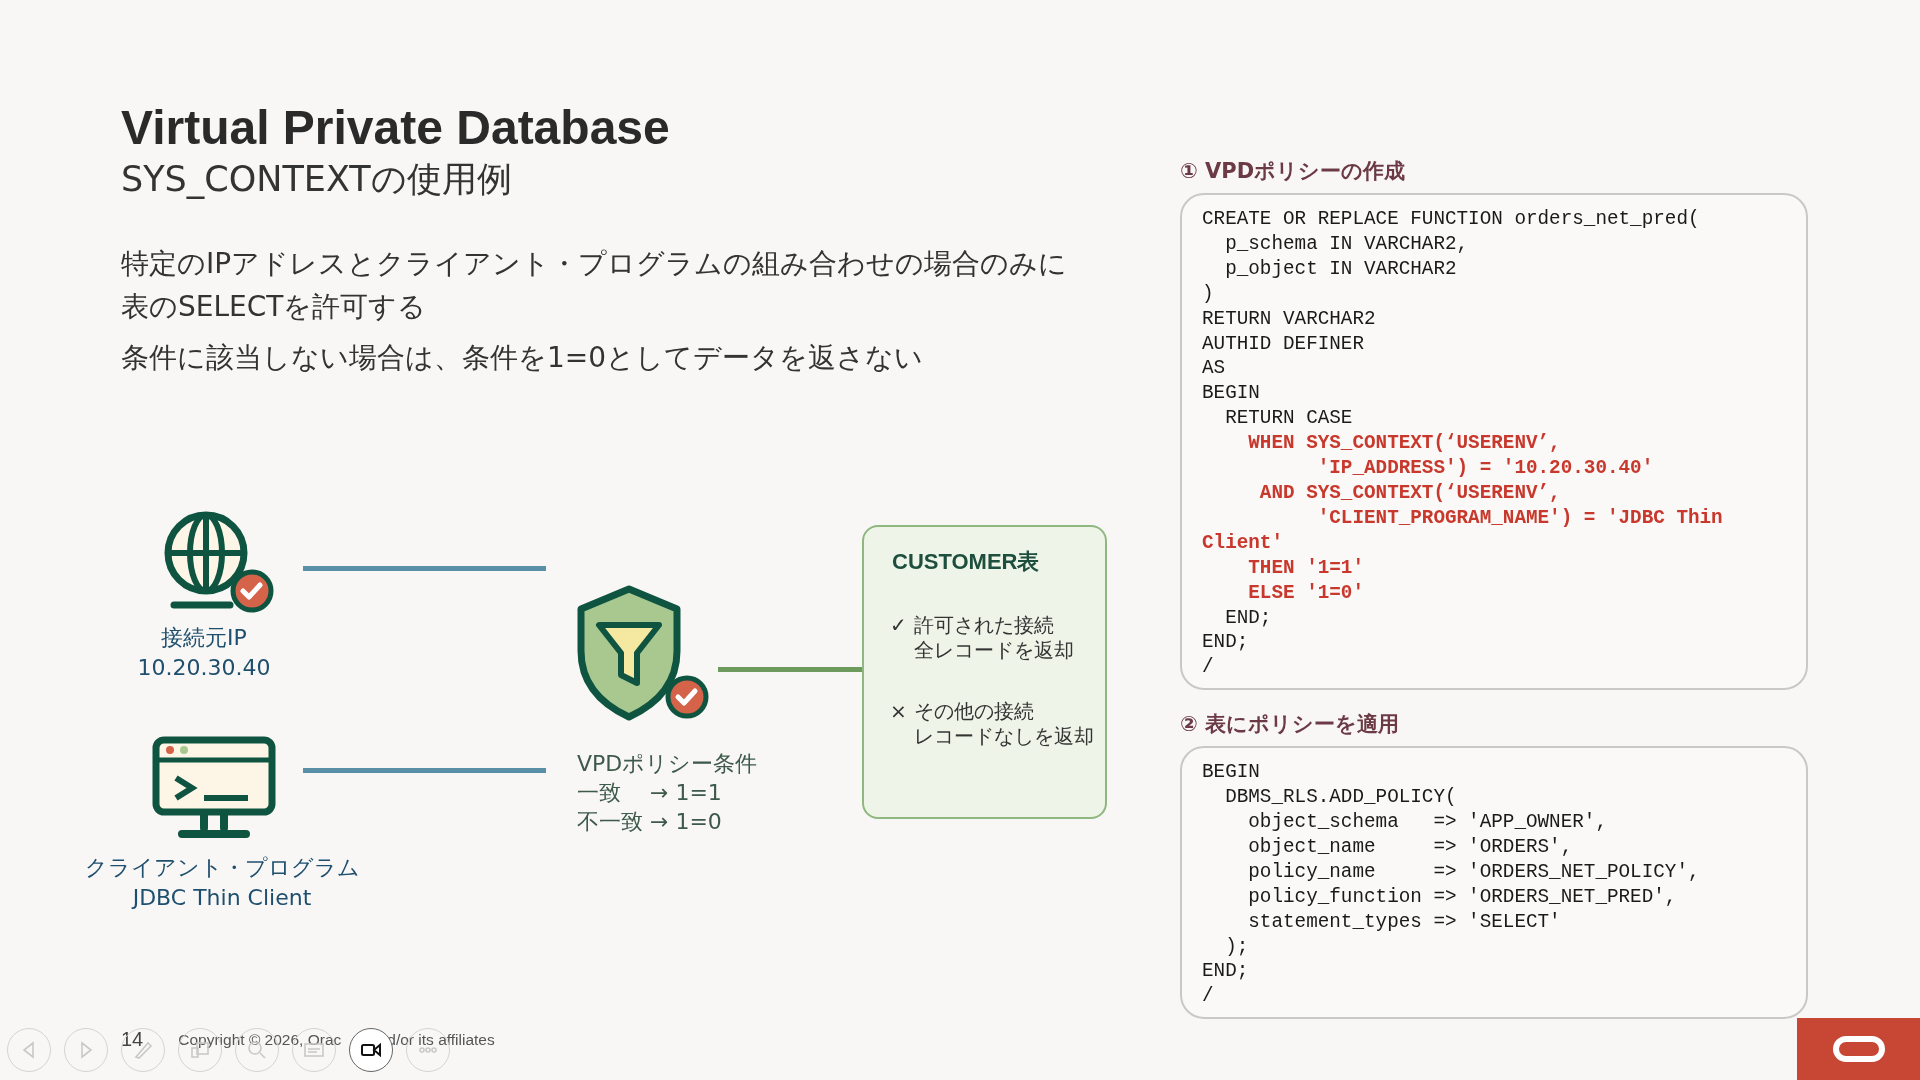 The image size is (1920, 1080). I want to click on panel-heading: ① VPDポリシーの作成, so click(1293, 171).